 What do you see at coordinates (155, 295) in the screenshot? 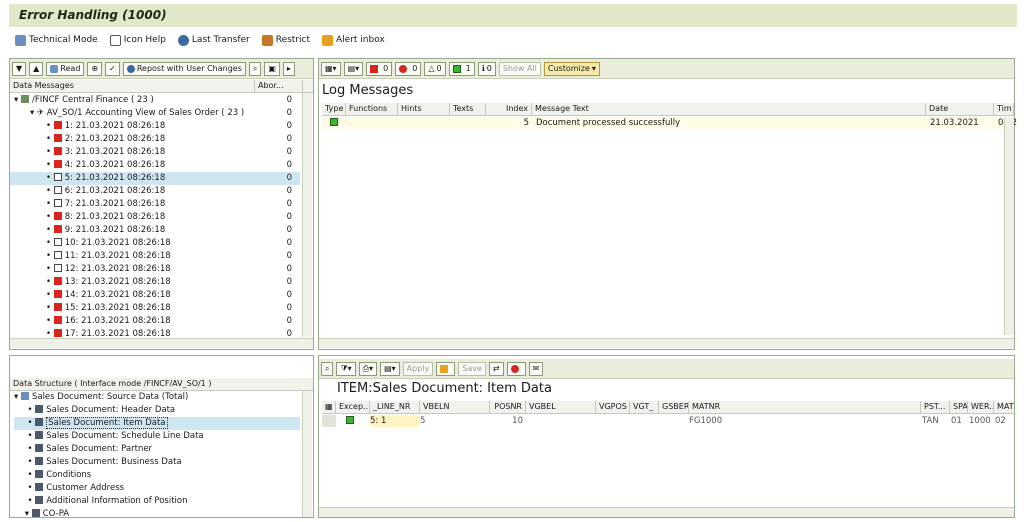
I see `tree-message-item: • 14: 21.03.2021 08:26:18 0` at bounding box center [155, 295].